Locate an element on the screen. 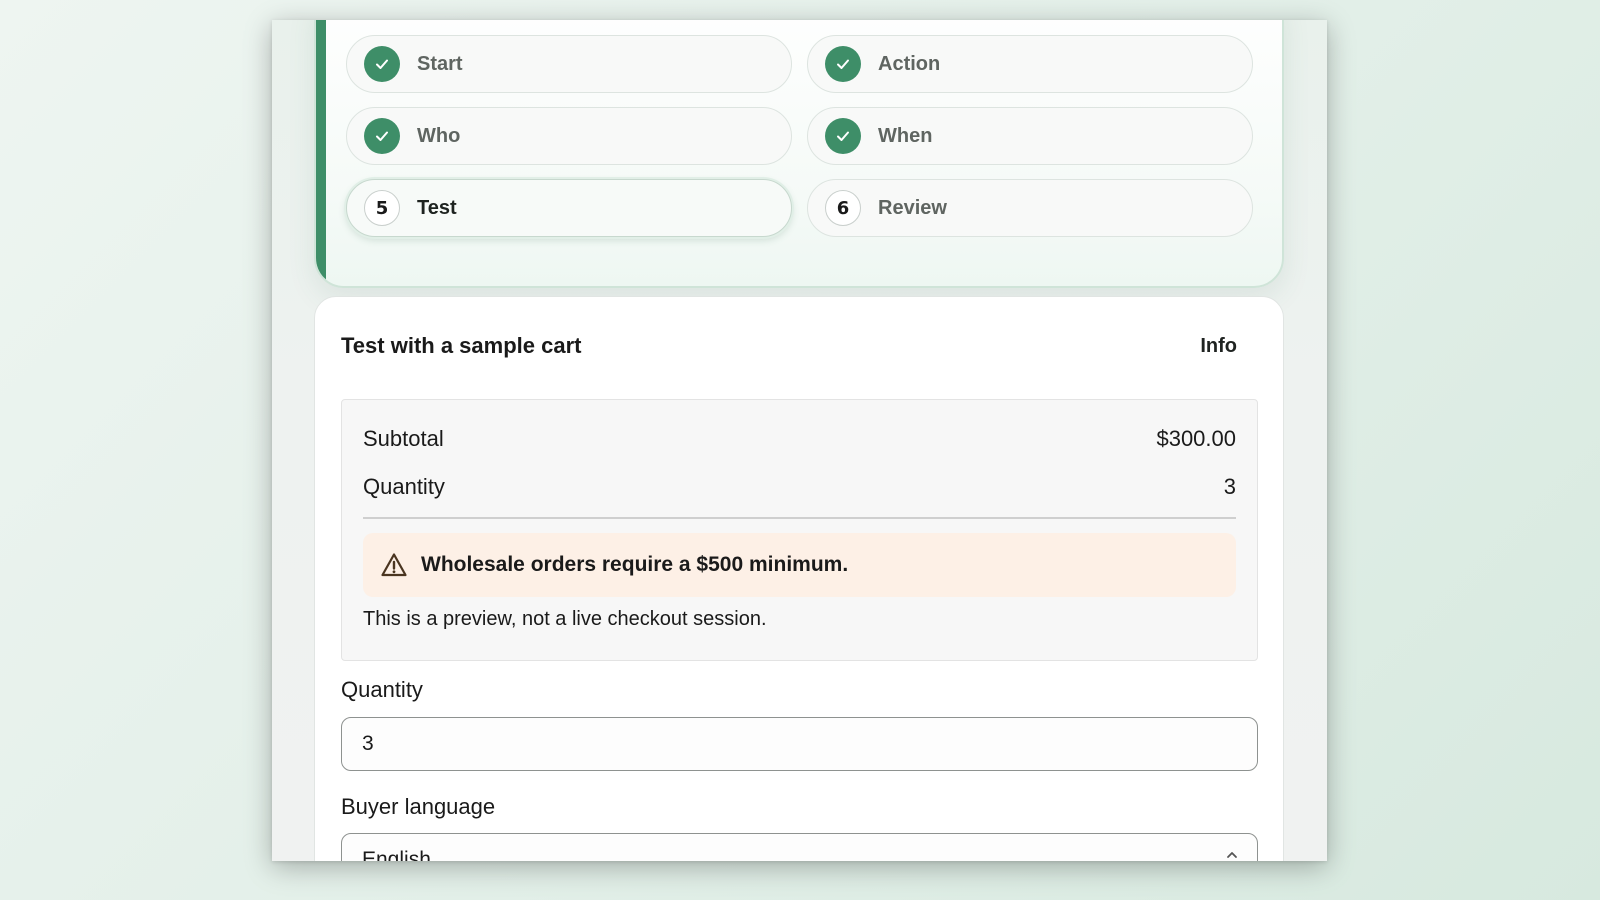 Image resolution: width=1600 pixels, height=900 pixels. summary-divider is located at coordinates (799, 518).